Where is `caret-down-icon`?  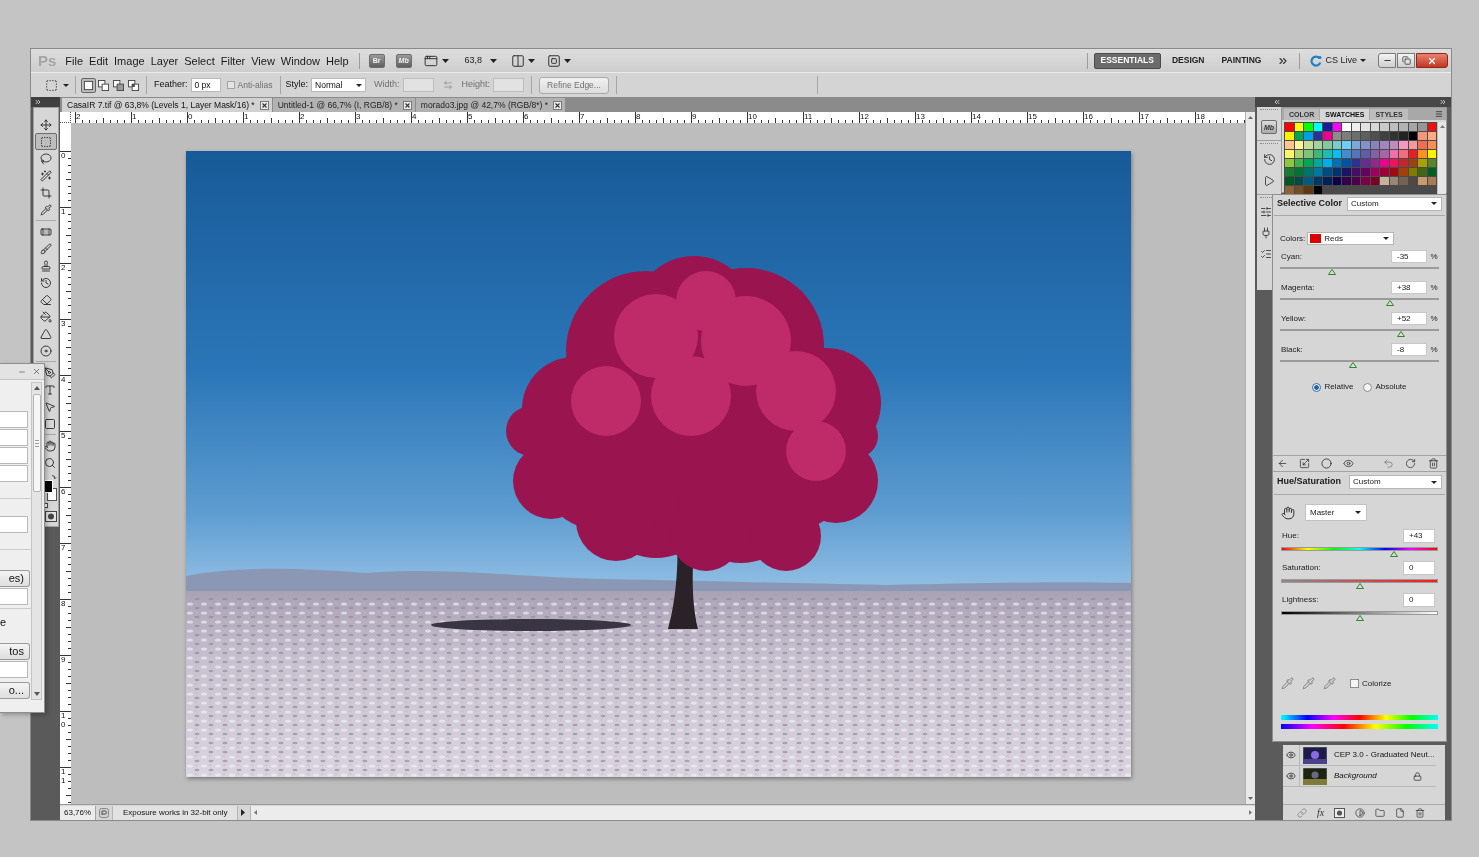 caret-down-icon is located at coordinates (36, 694).